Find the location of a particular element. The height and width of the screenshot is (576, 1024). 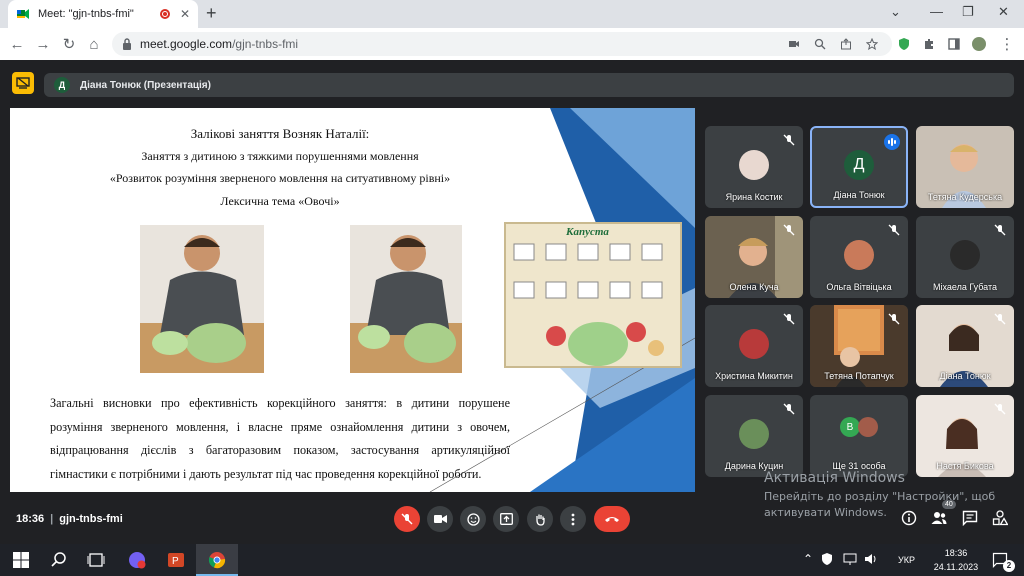

security-shield-icon is located at coordinates (827, 559).